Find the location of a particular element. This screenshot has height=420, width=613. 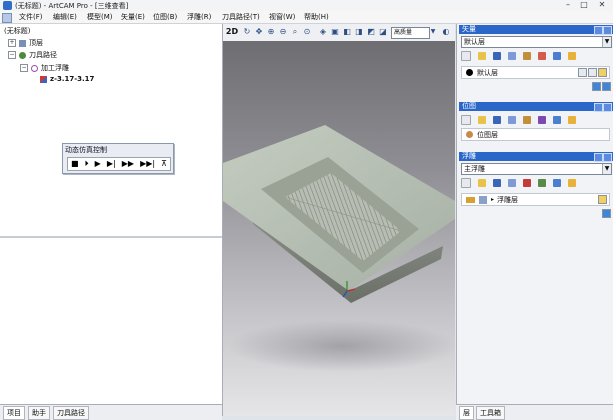

render-quality-select: 高质量 is located at coordinates (410, 33).